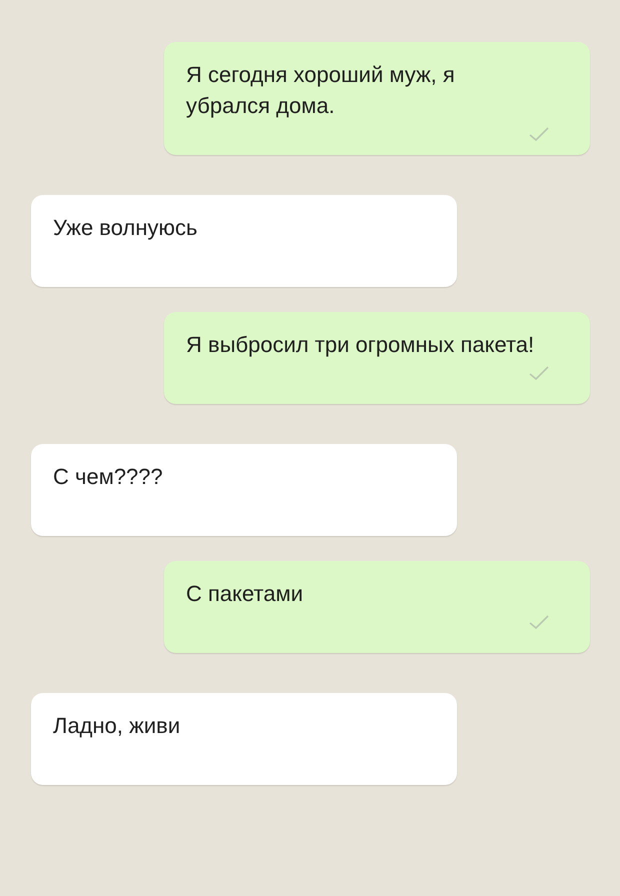 The height and width of the screenshot is (896, 620). What do you see at coordinates (361, 345) in the screenshot?
I see `message-text: Я выбросил три огромных пакета!` at bounding box center [361, 345].